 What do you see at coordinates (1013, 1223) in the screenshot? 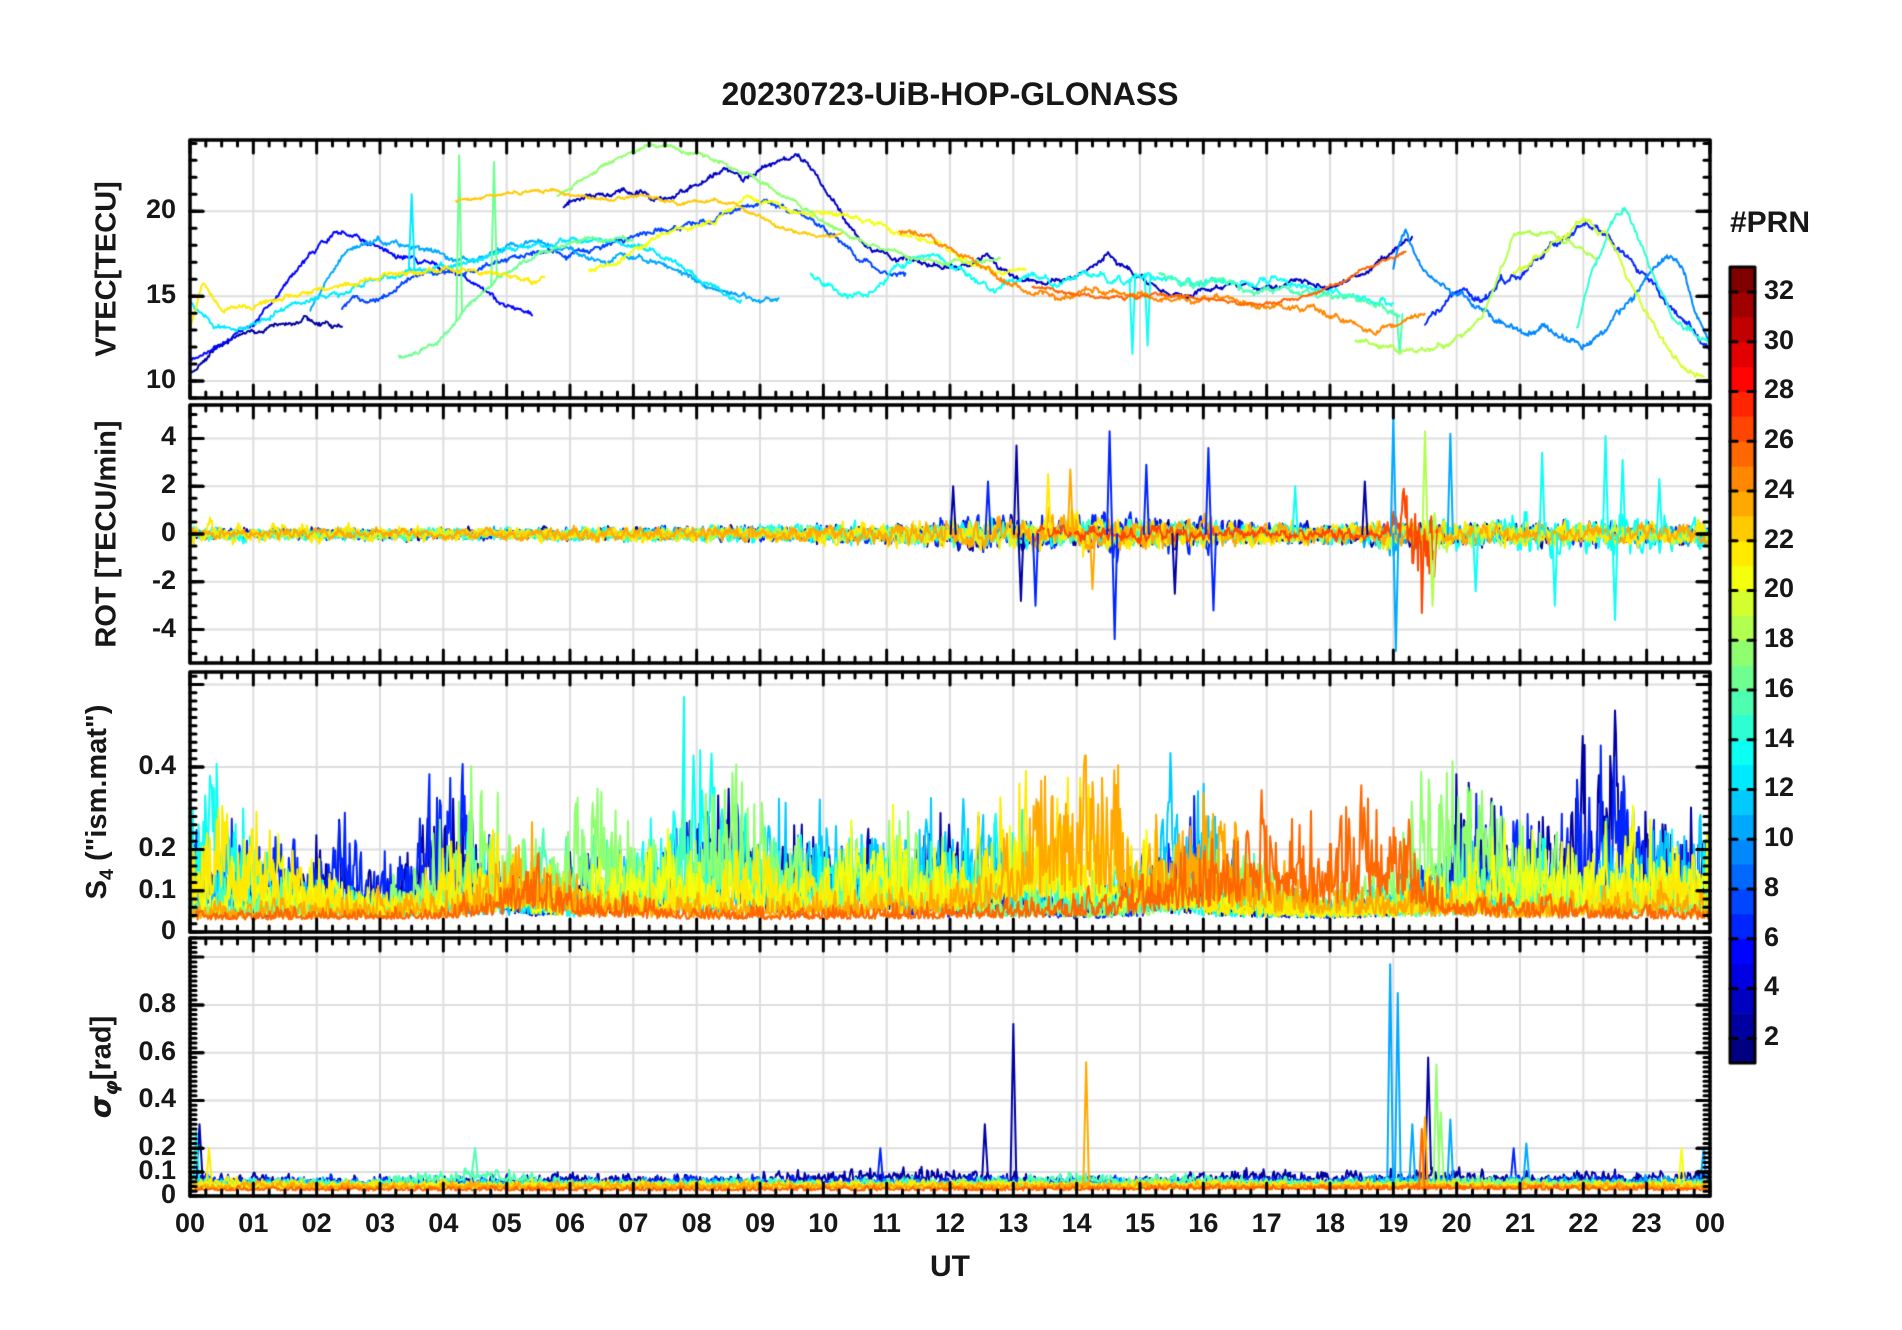
I see `x-tick-label: 13` at bounding box center [1013, 1223].